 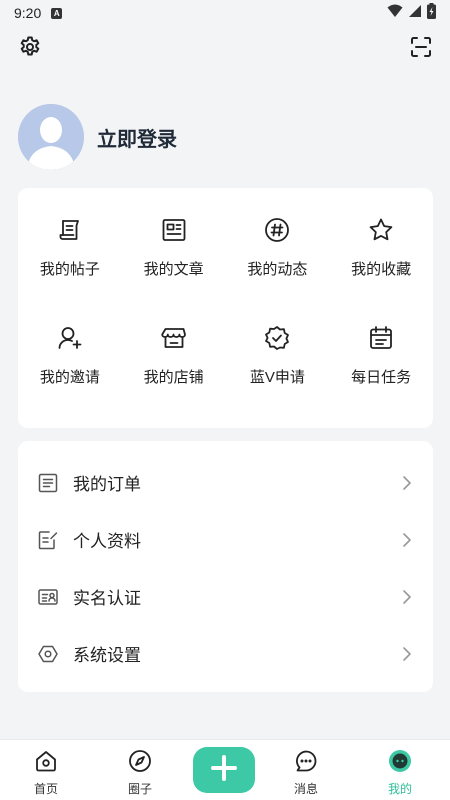 What do you see at coordinates (137, 137) in the screenshot?
I see `login-link: 立即登录` at bounding box center [137, 137].